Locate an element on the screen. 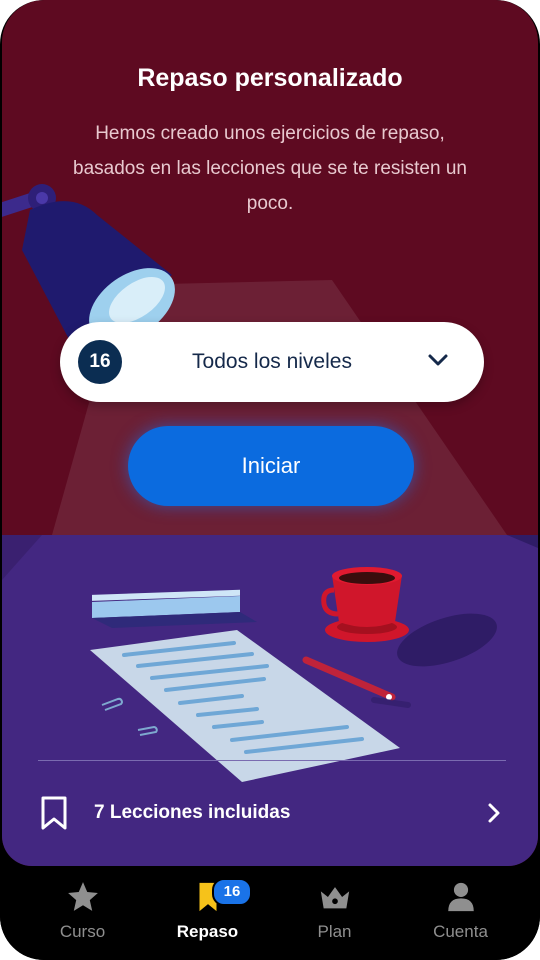 This screenshot has width=540, height=960. bottom-tab-bar: Curso 16 Repaso Plan Cuenta is located at coordinates (270, 913).